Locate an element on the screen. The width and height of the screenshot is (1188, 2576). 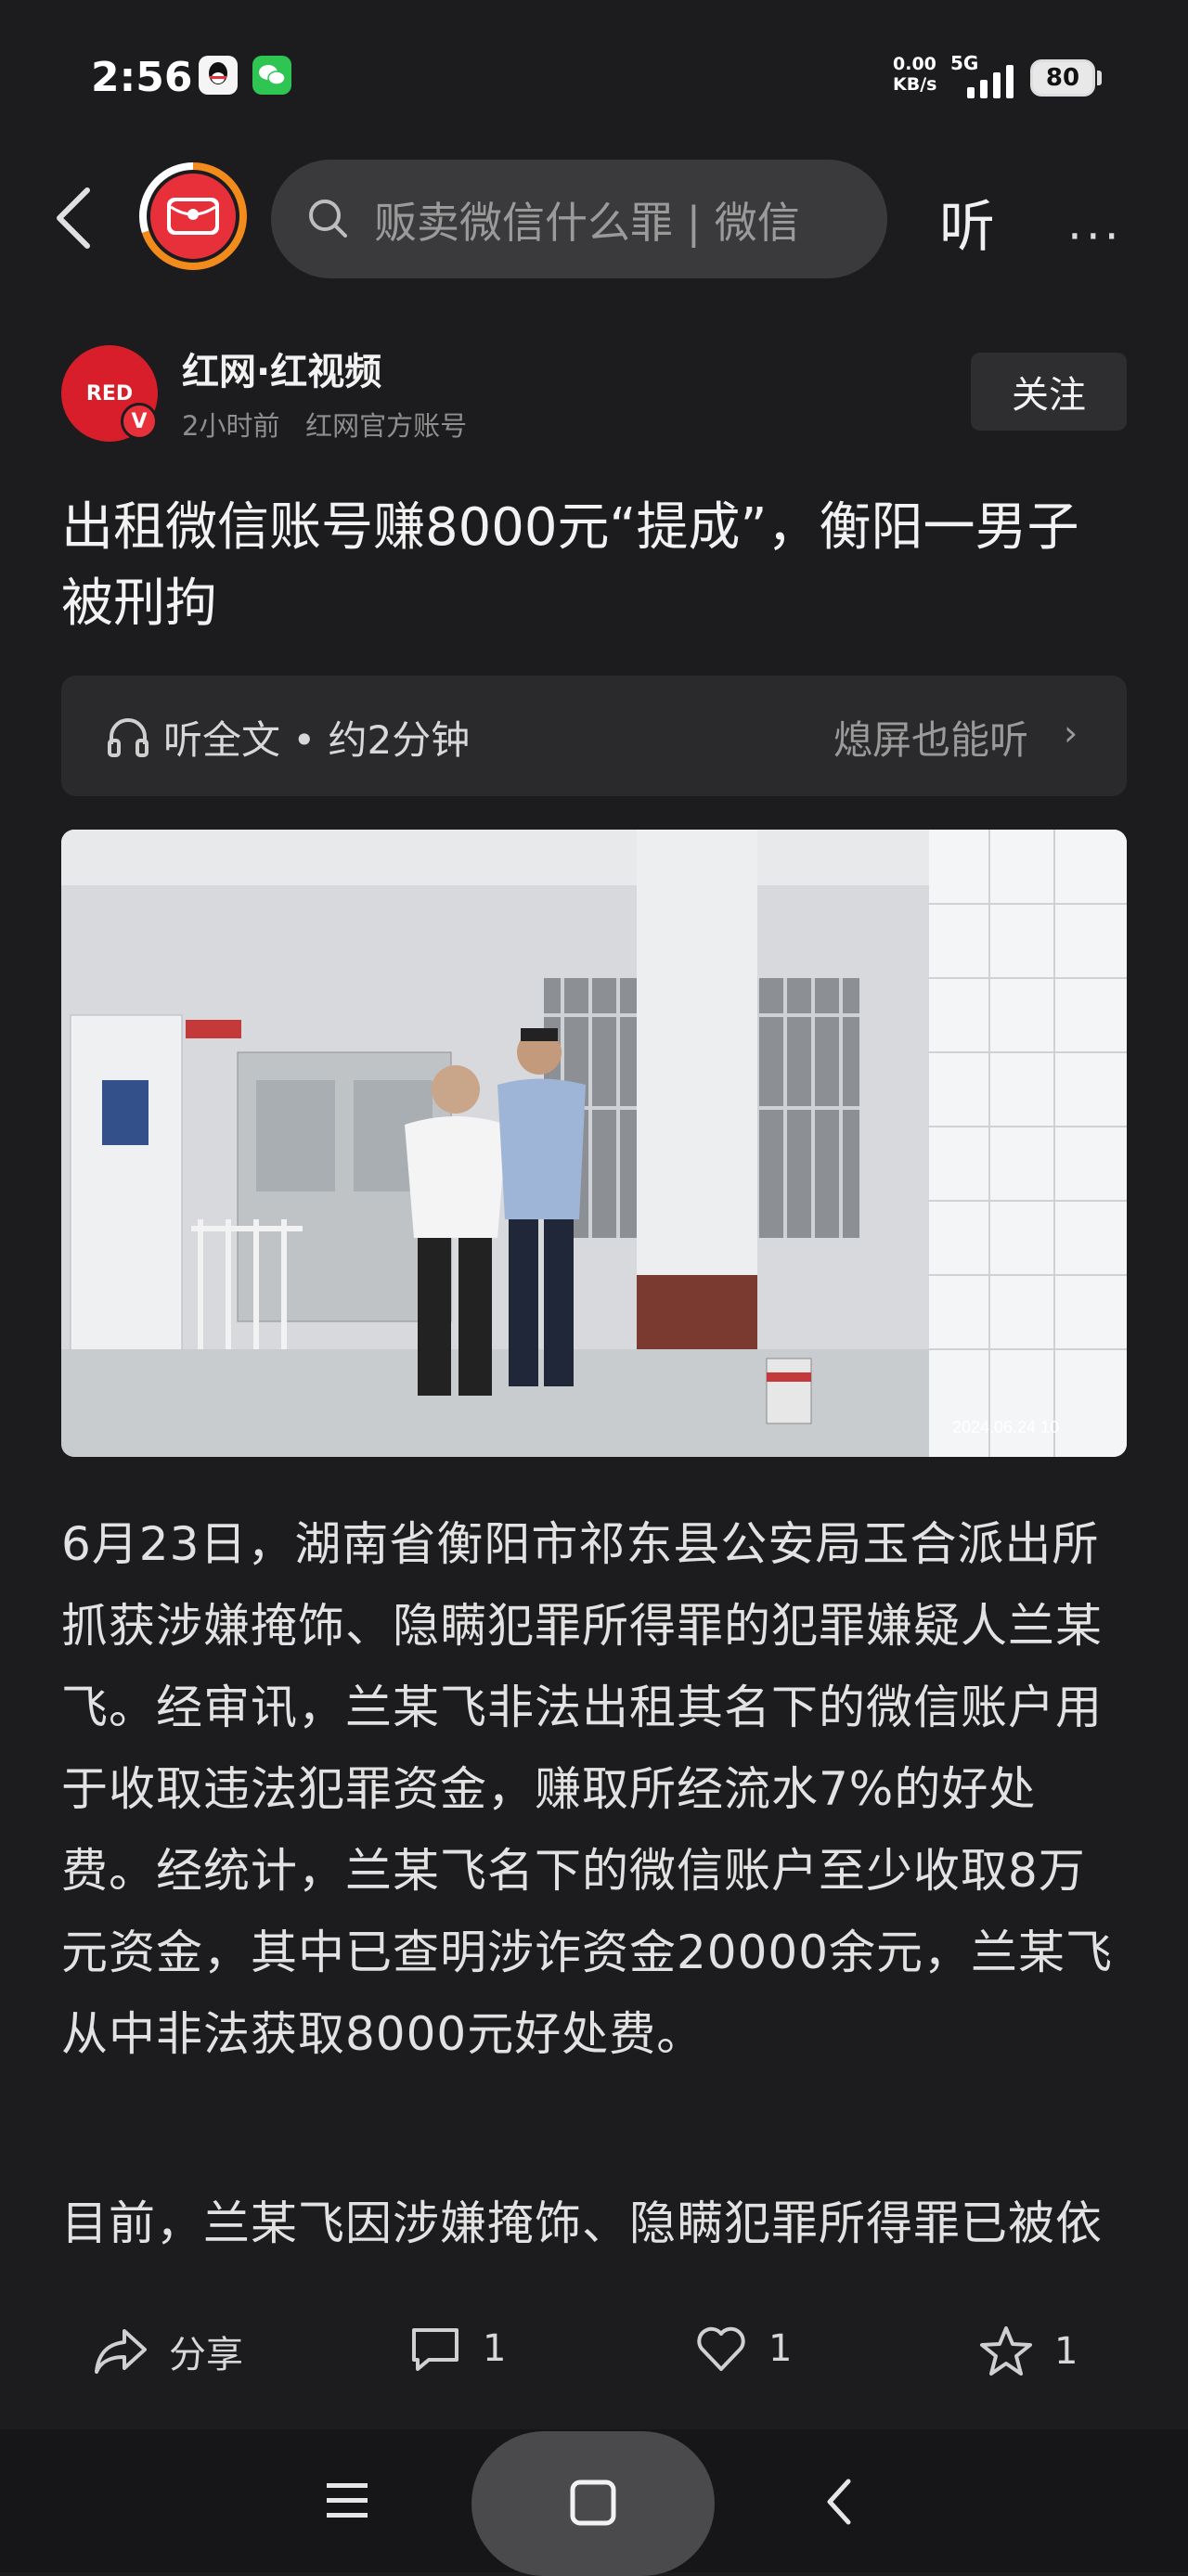
more-button: ··· is located at coordinates (1095, 237).